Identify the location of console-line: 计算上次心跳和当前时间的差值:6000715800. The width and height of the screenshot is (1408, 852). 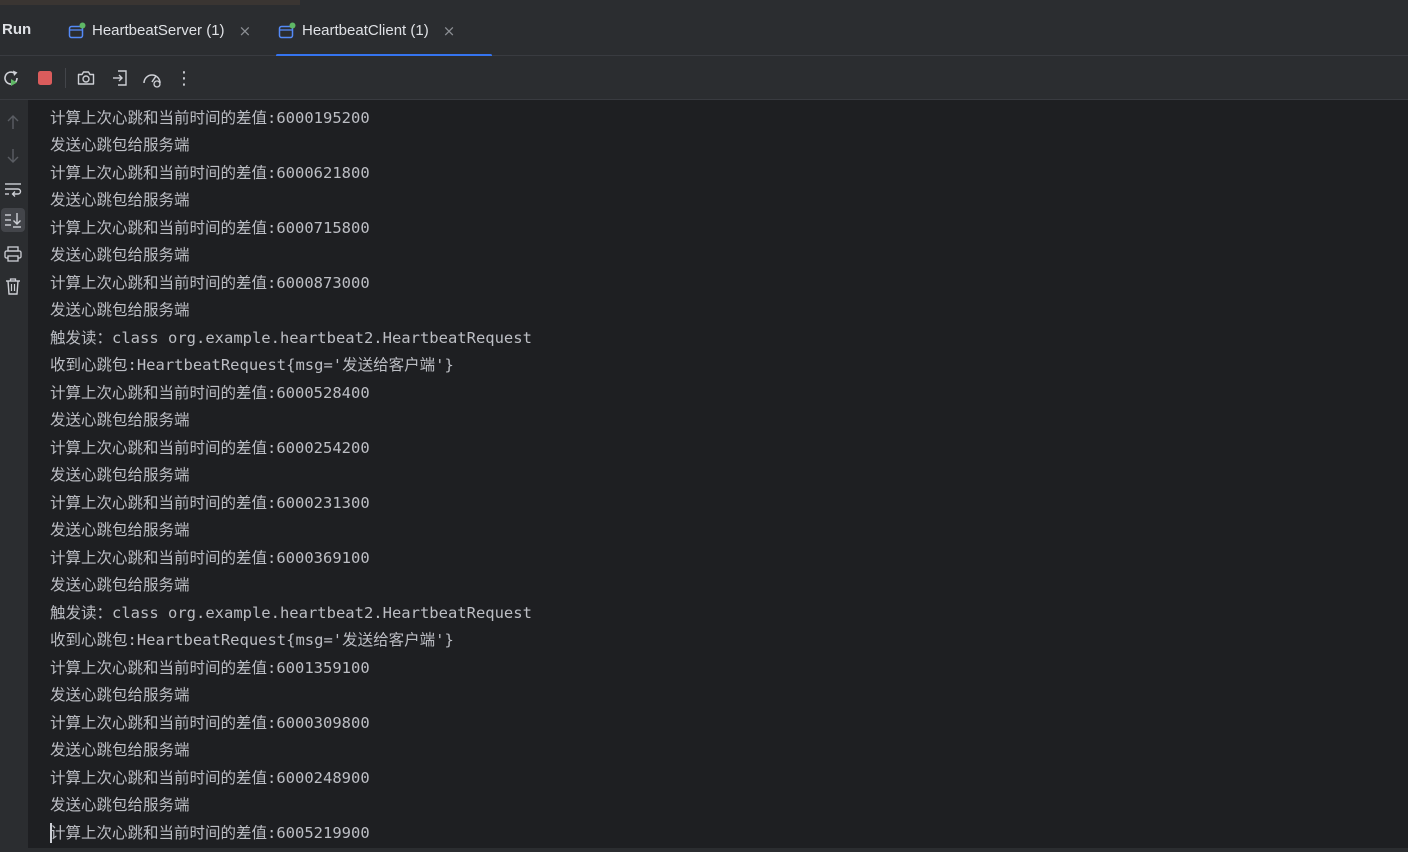
(210, 227).